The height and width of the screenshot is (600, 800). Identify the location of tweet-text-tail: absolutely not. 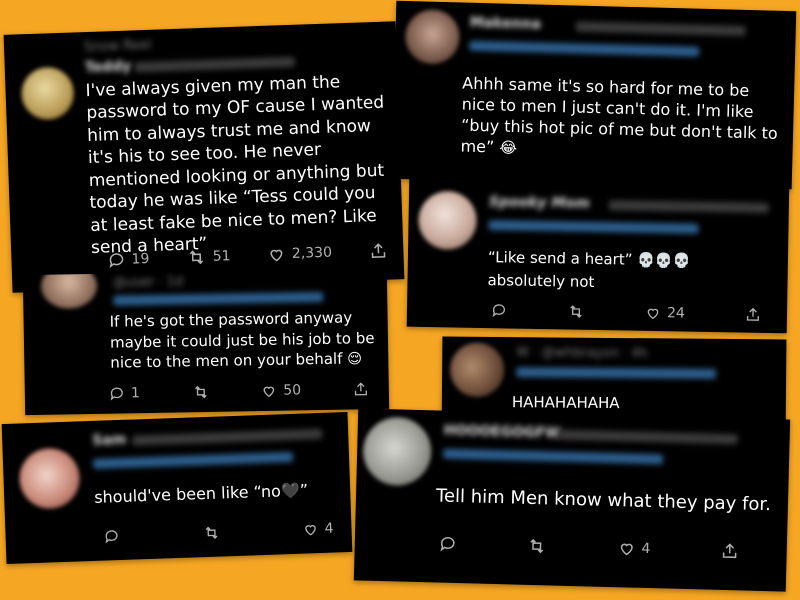
(541, 281).